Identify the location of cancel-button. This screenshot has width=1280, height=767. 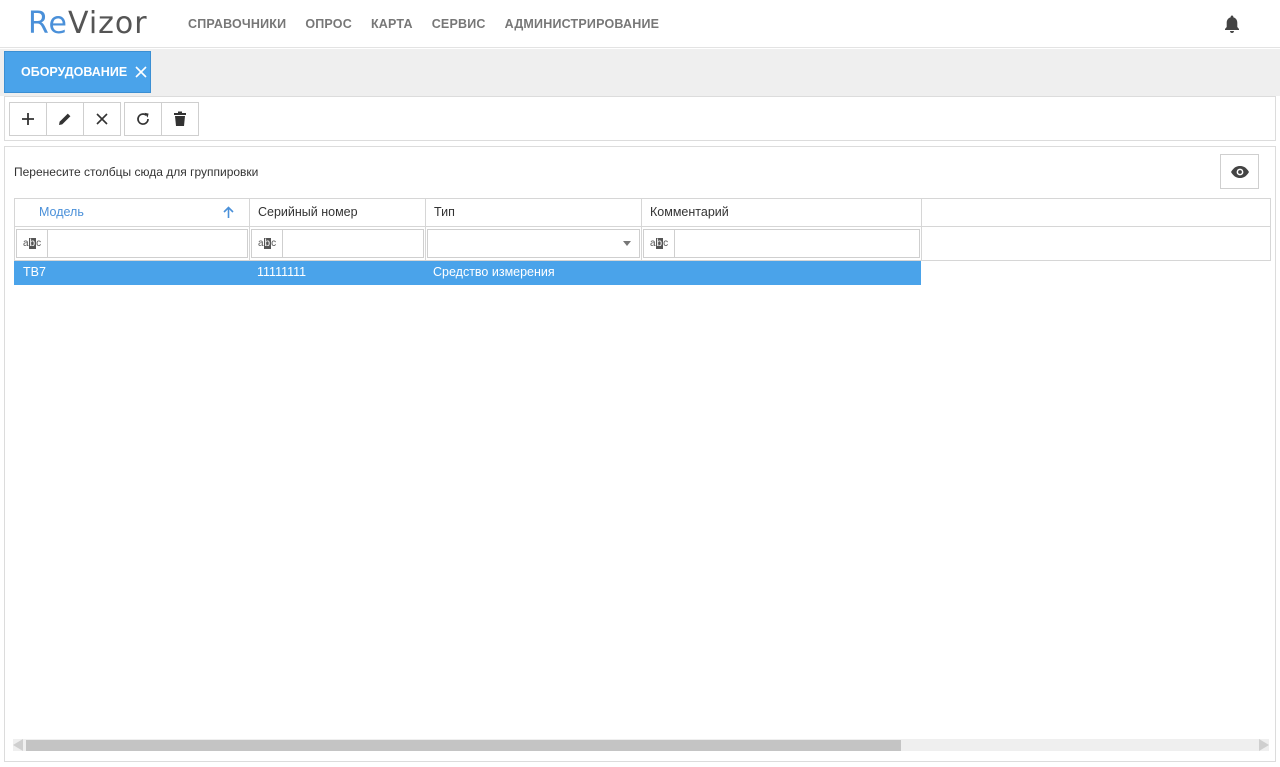
(102, 119).